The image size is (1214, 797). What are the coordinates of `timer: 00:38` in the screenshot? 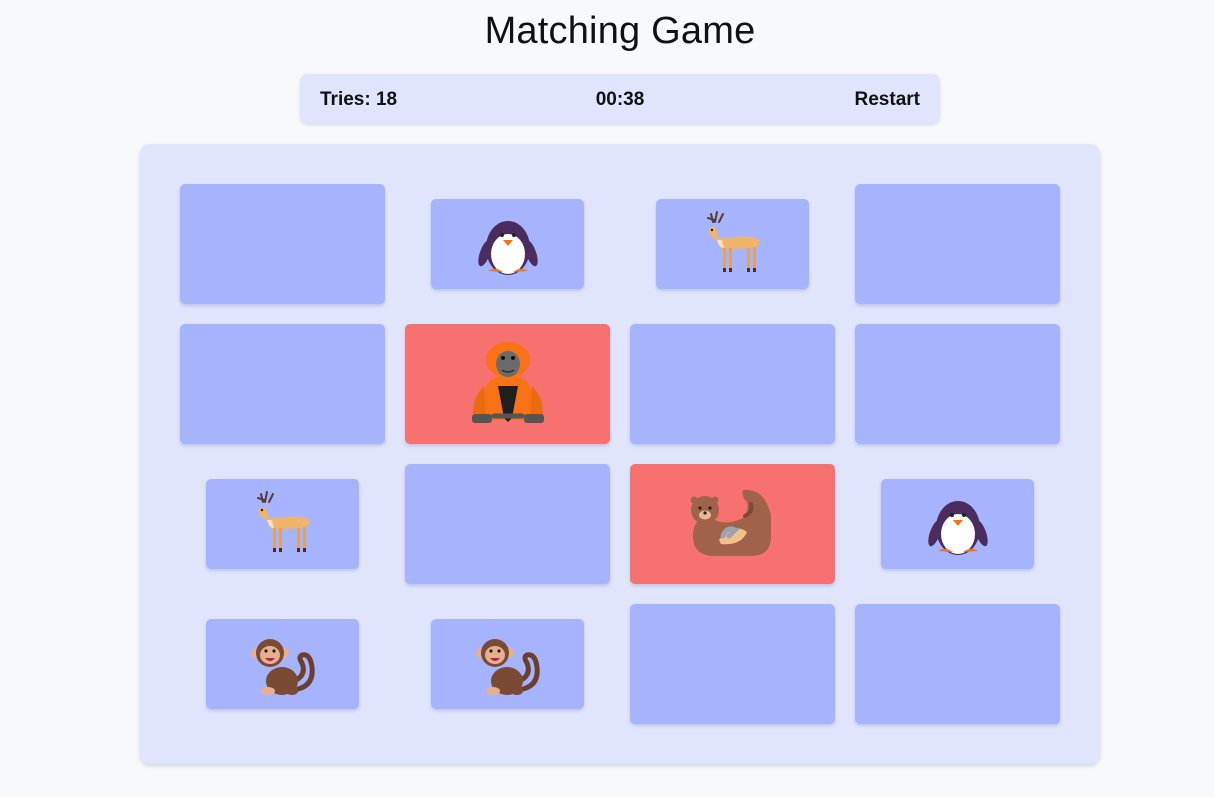 It's located at (620, 99).